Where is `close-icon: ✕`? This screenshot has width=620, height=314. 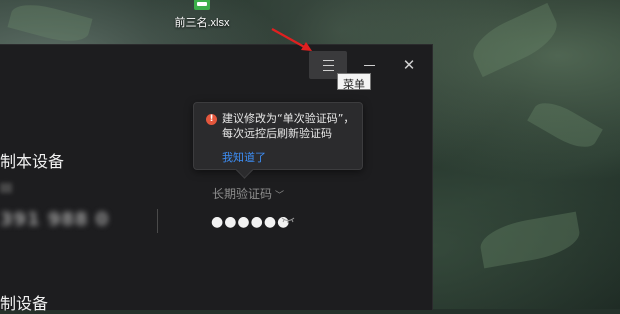 close-icon: ✕ is located at coordinates (409, 64).